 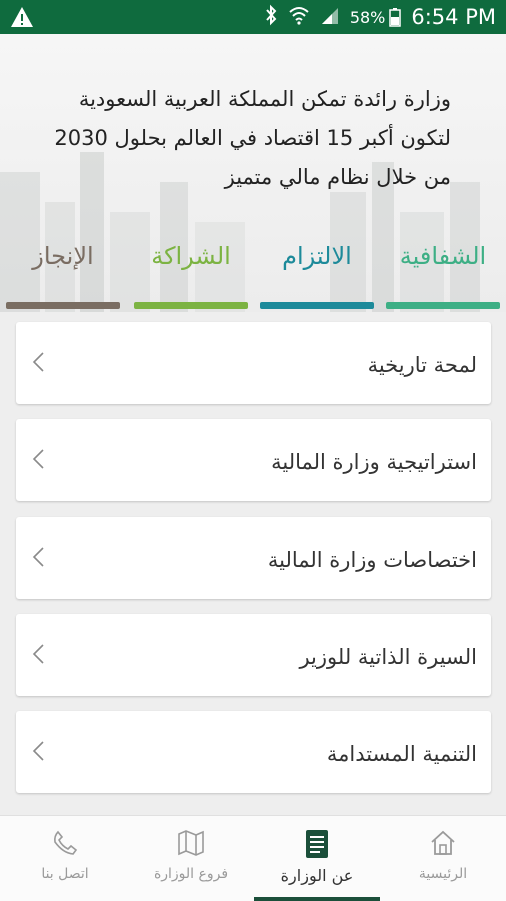 What do you see at coordinates (191, 843) in the screenshot?
I see `map-icon` at bounding box center [191, 843].